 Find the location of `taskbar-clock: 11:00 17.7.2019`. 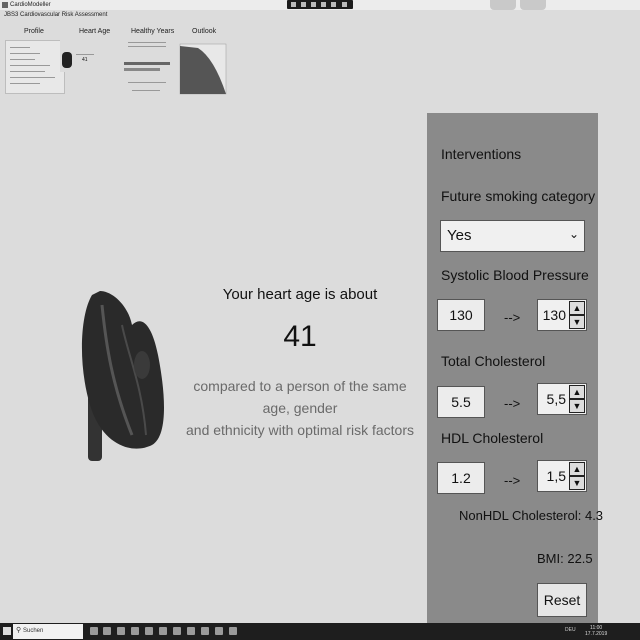

taskbar-clock: 11:00 17.7.2019 is located at coordinates (596, 631).